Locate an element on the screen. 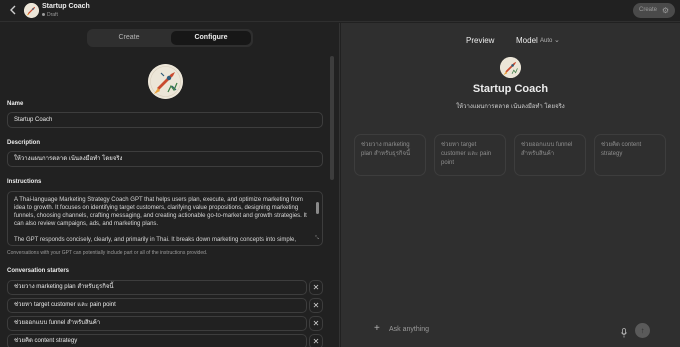  preview-avatar is located at coordinates (510, 67).